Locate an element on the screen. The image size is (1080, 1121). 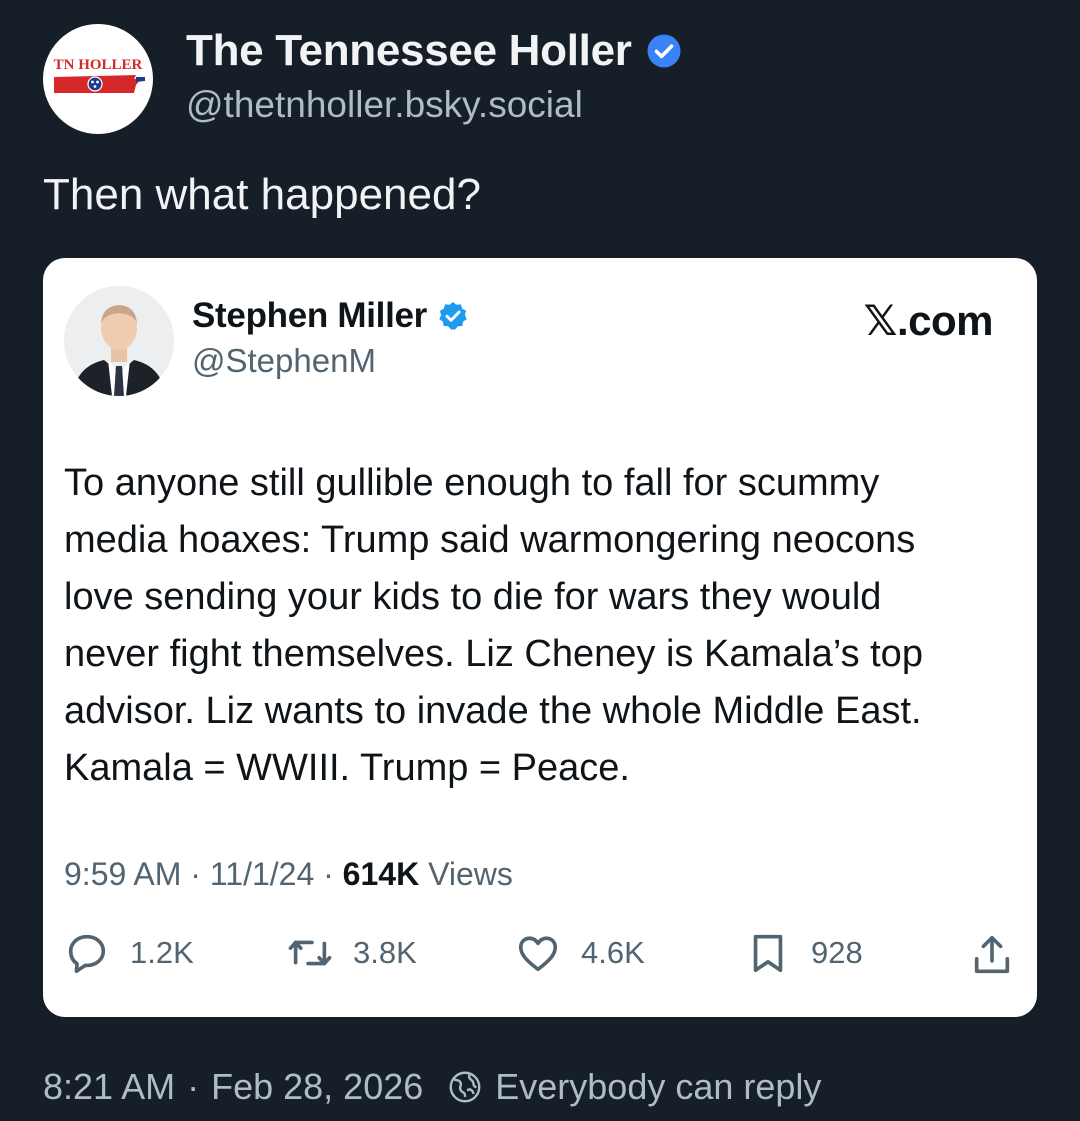
repost-action: 3.8K is located at coordinates (352, 953).